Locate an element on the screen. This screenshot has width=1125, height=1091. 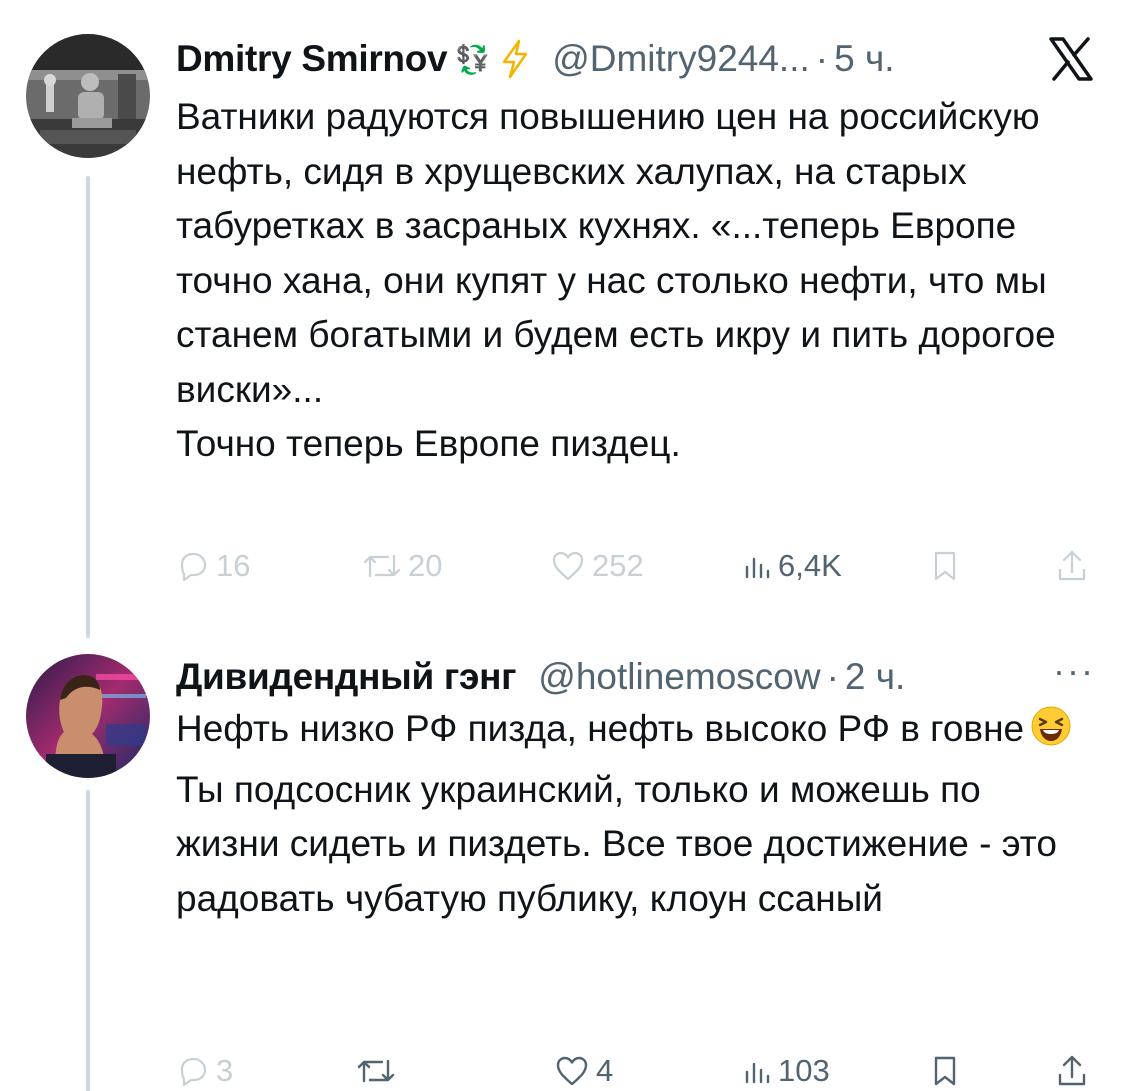
views-count: 6,4K is located at coordinates (810, 565).